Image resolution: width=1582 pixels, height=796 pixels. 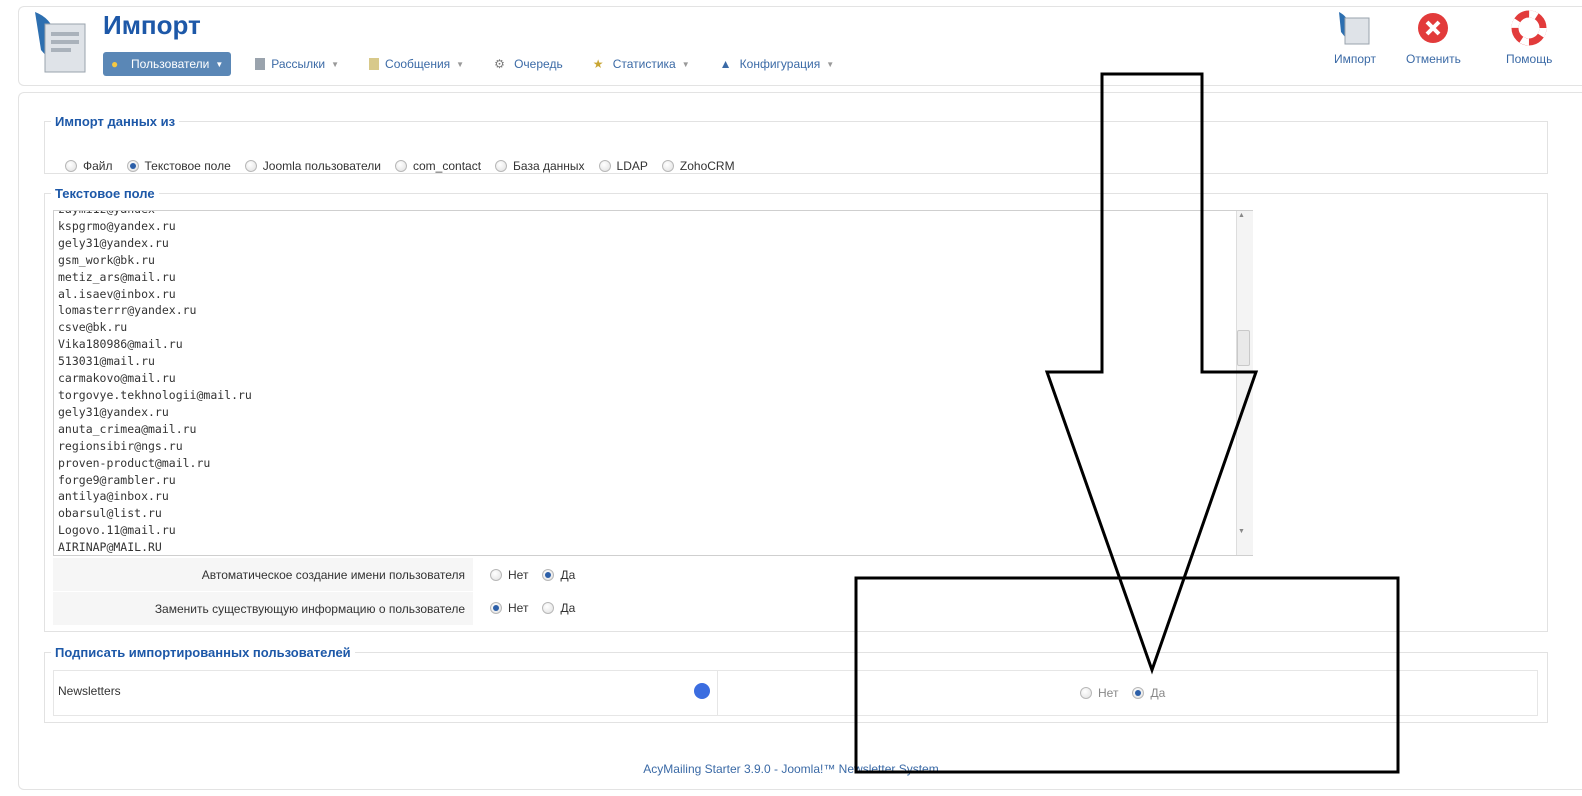 What do you see at coordinates (260, 64) in the screenshot?
I see `newsletter-icon` at bounding box center [260, 64].